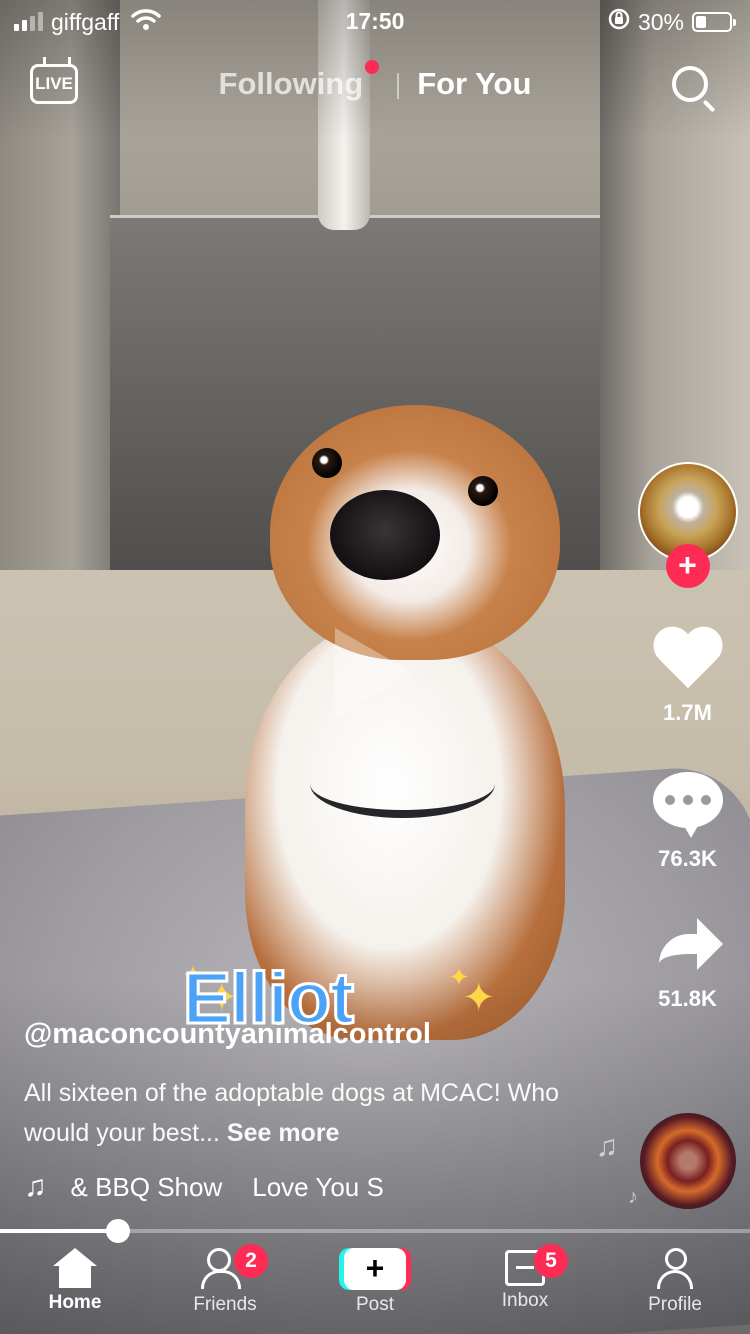  I want to click on status-right: 30%, so click(672, 22).